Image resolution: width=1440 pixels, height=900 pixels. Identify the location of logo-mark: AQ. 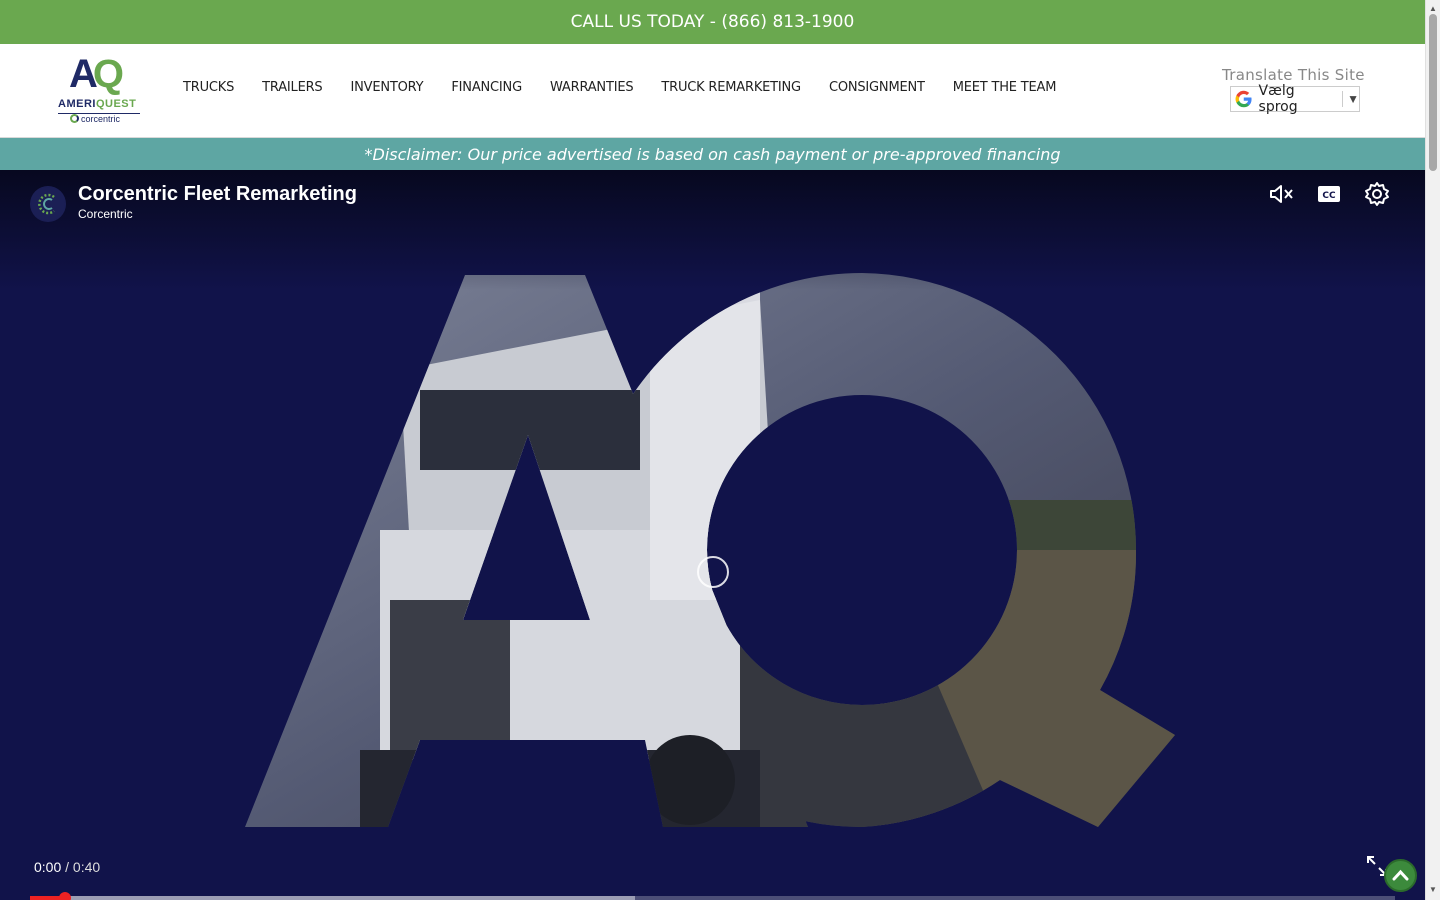
(96, 74).